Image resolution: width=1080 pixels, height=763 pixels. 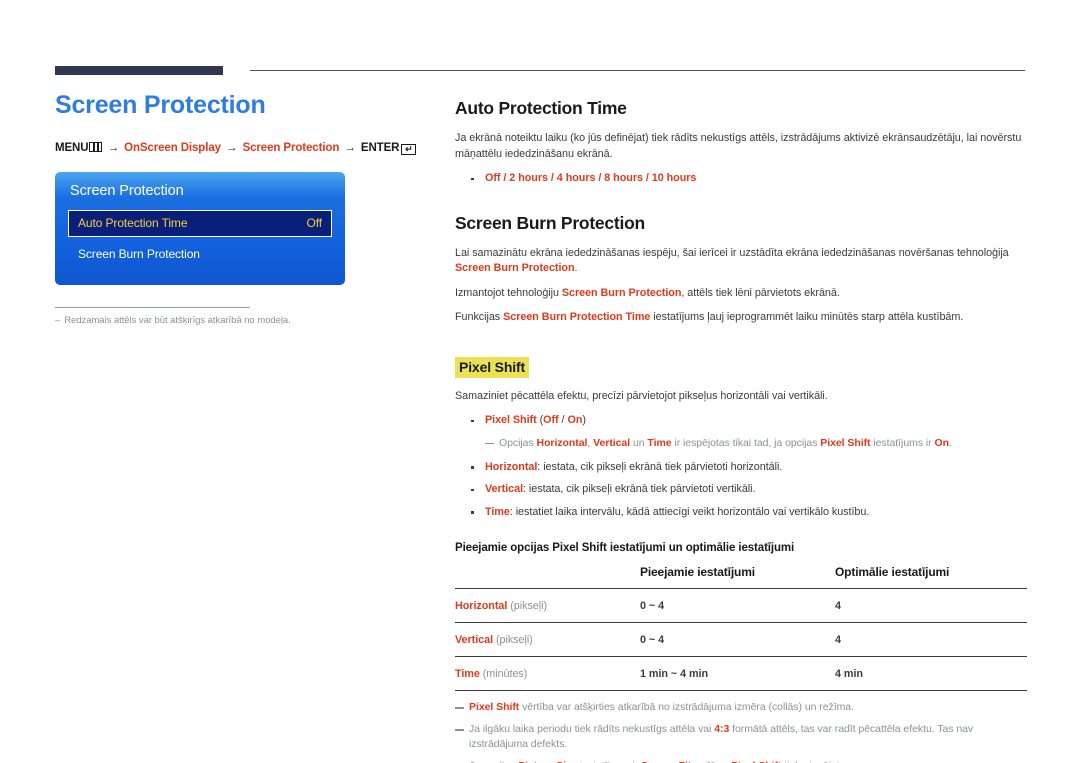 I want to click on table-cell-name: Horizontal (pikseļi), so click(x=547, y=606).